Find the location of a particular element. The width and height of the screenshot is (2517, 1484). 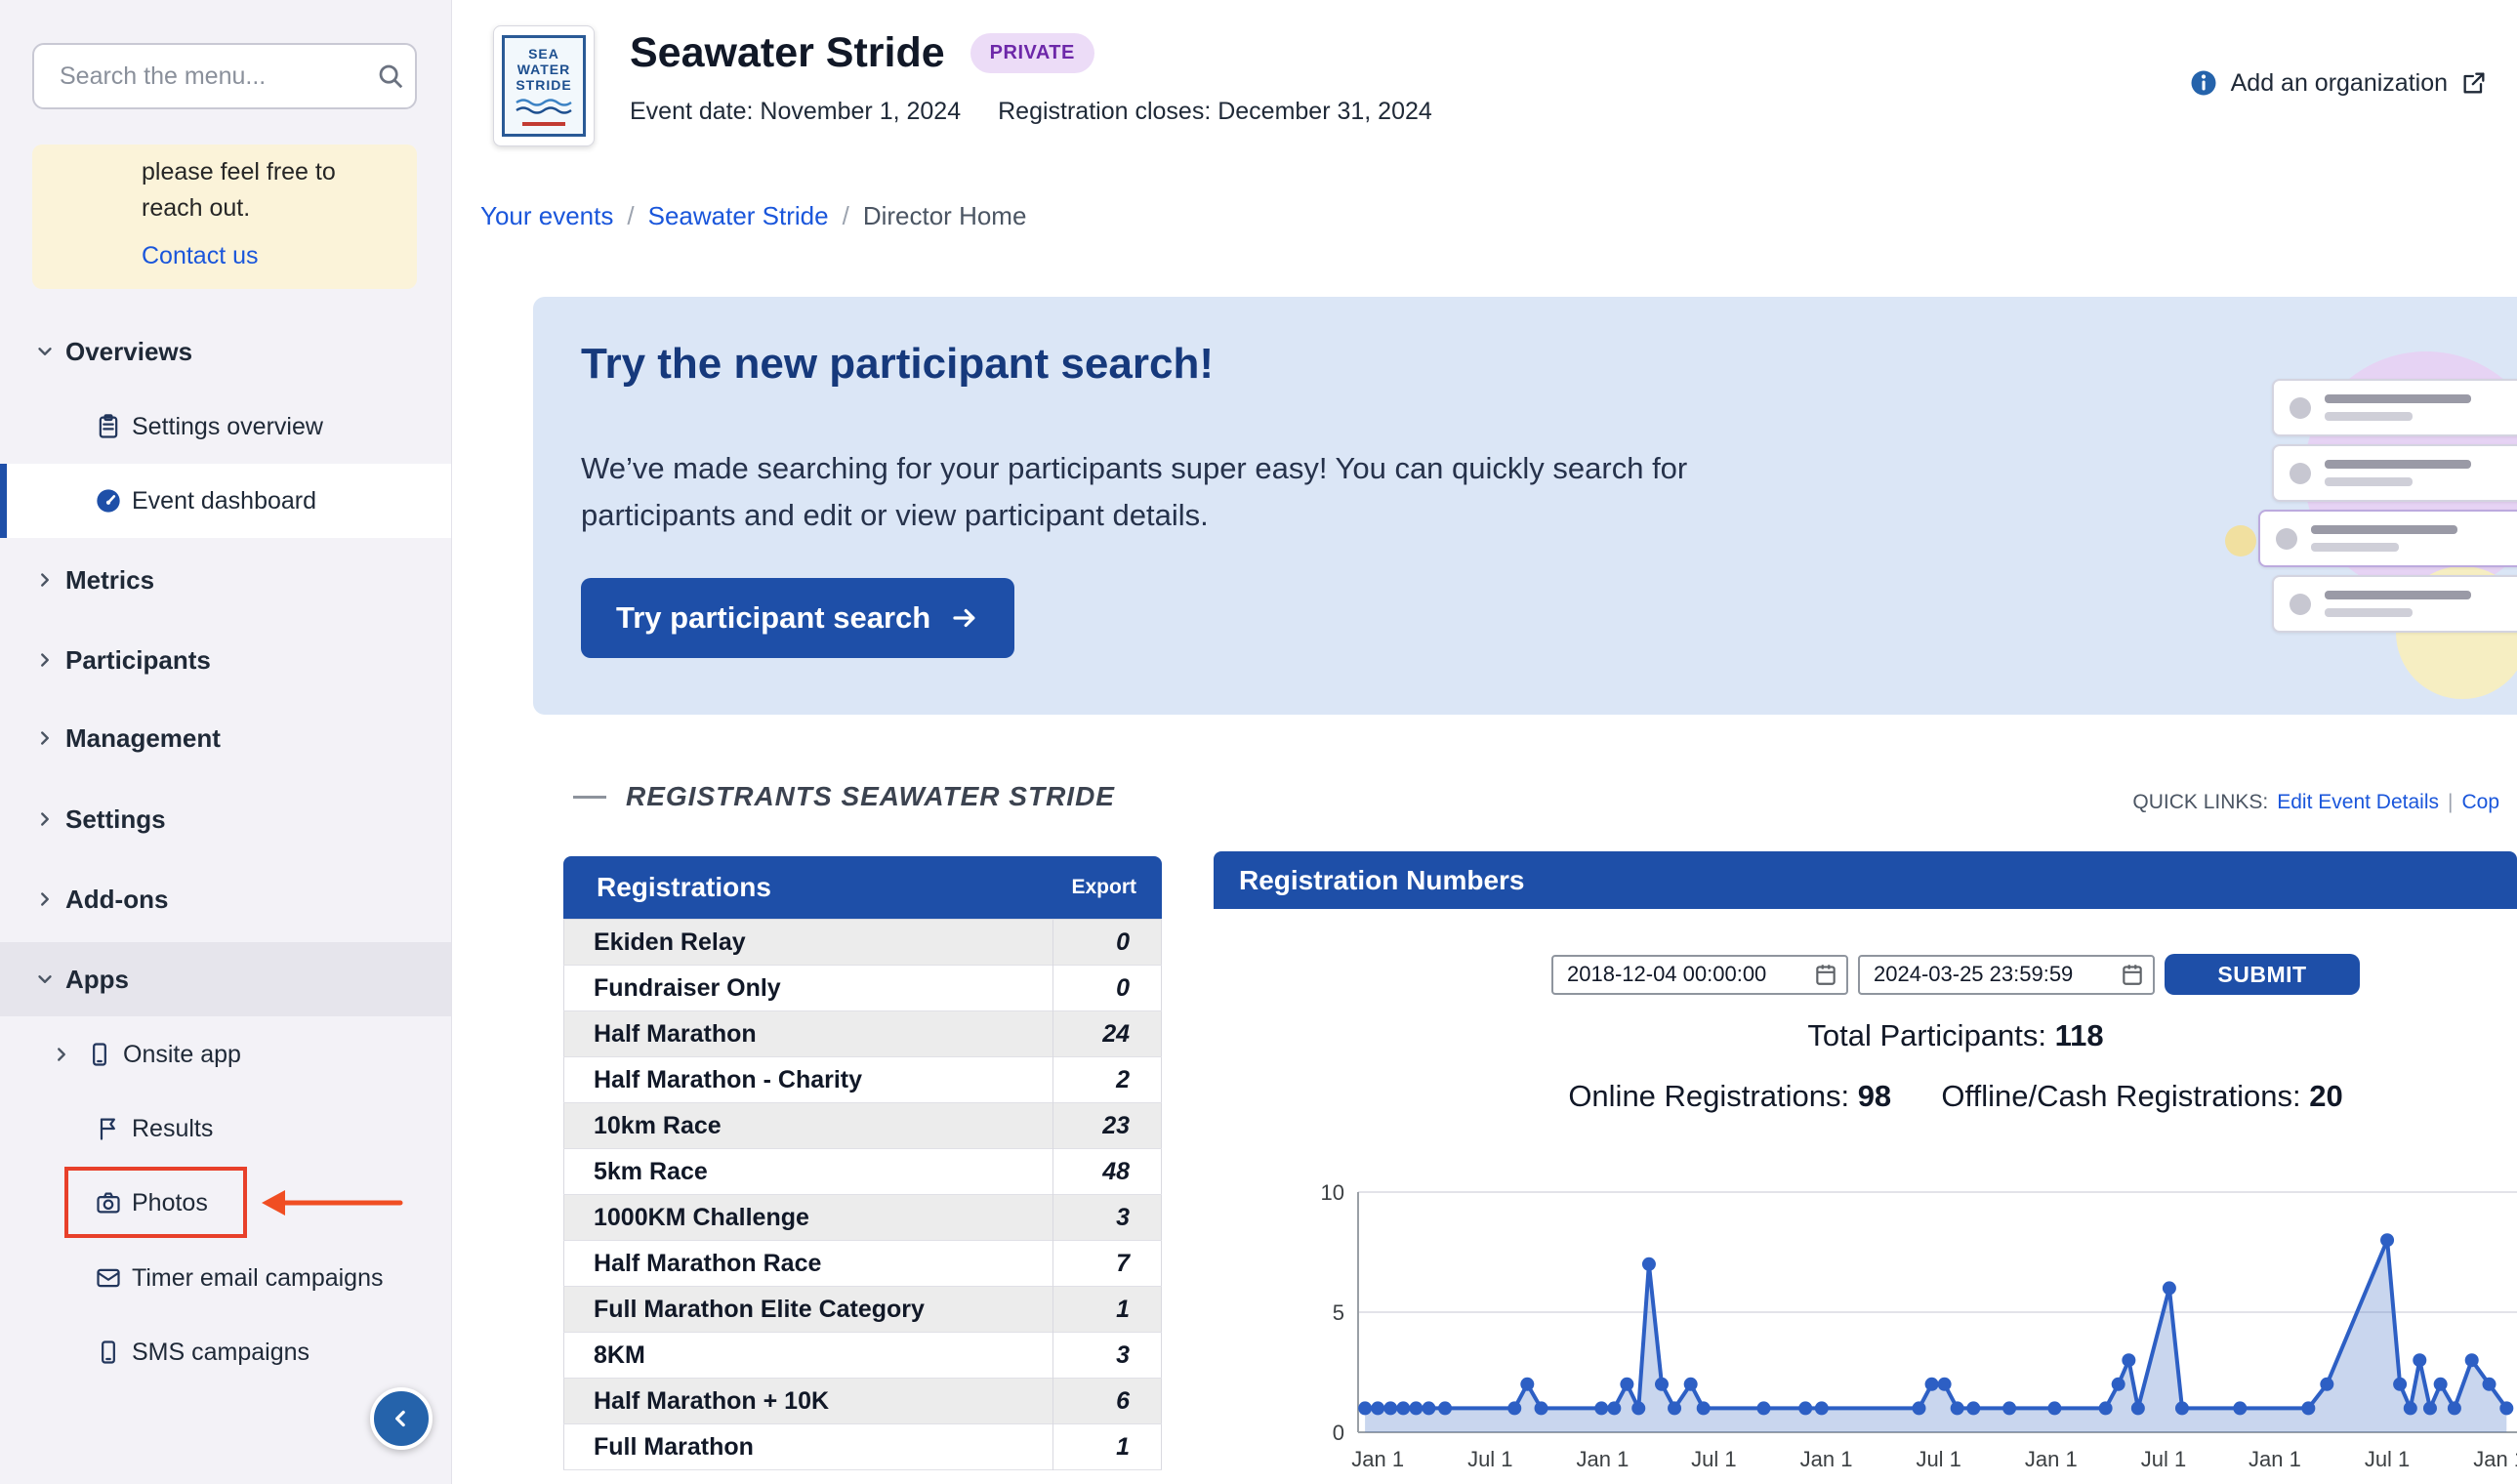

sidebar-item-label: Management is located at coordinates (143, 738).